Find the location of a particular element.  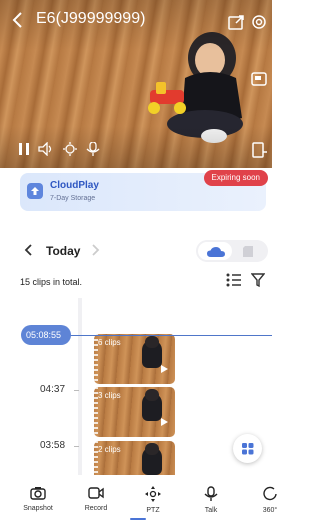

time-label: 03:58 is located at coordinates (53, 445).